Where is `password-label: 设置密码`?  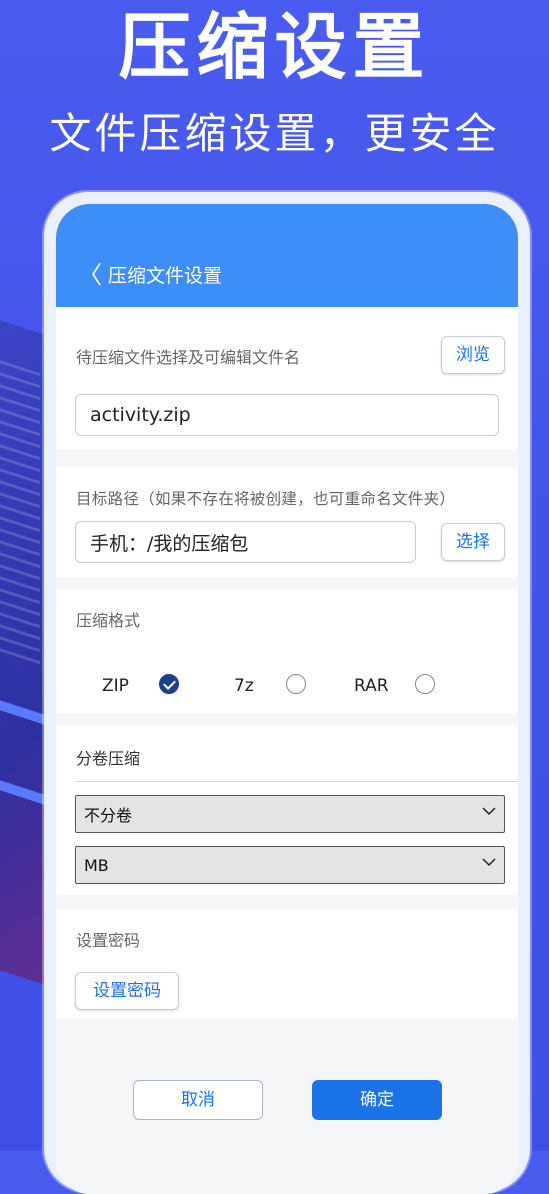
password-label: 设置密码 is located at coordinates (108, 940).